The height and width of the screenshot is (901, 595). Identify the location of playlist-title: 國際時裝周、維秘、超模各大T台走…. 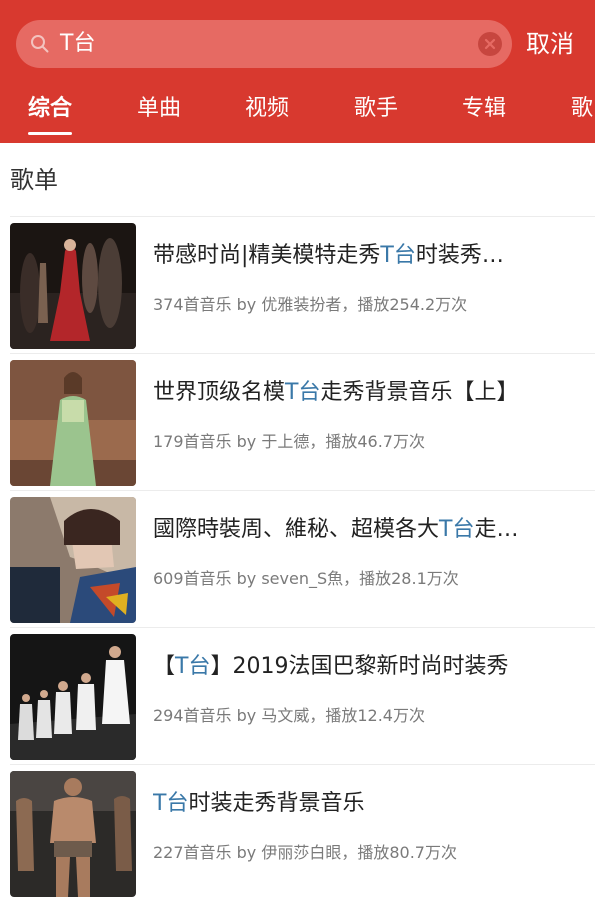
(336, 529).